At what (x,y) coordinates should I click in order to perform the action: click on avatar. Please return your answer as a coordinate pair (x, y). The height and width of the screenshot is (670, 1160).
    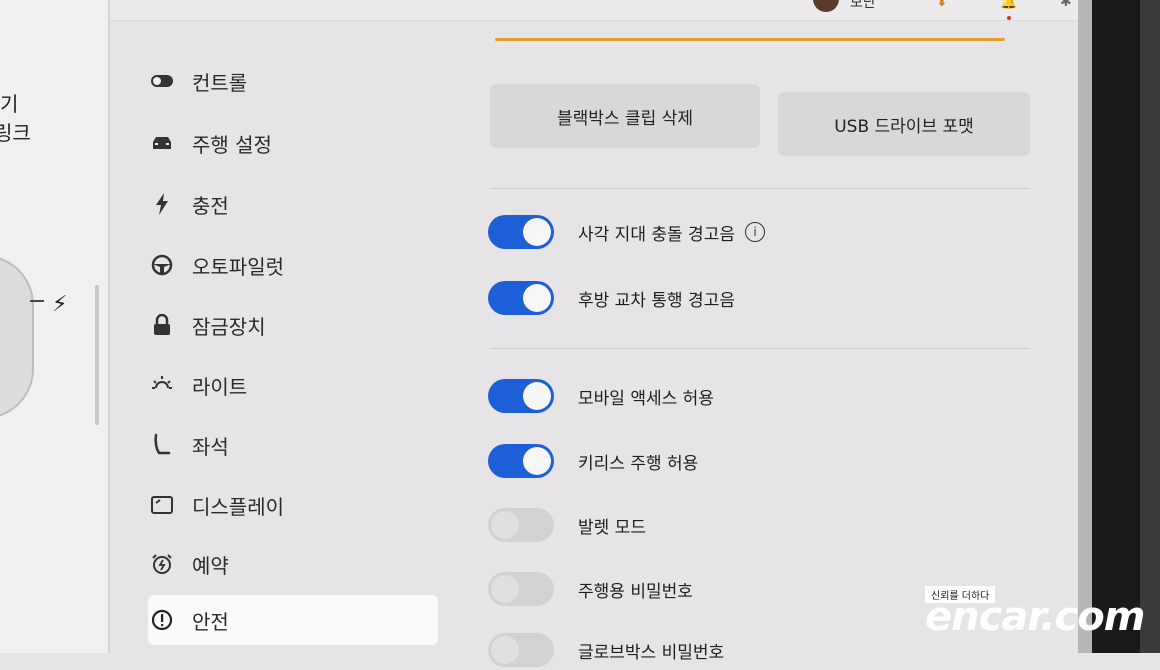
    Looking at the image, I should click on (826, 6).